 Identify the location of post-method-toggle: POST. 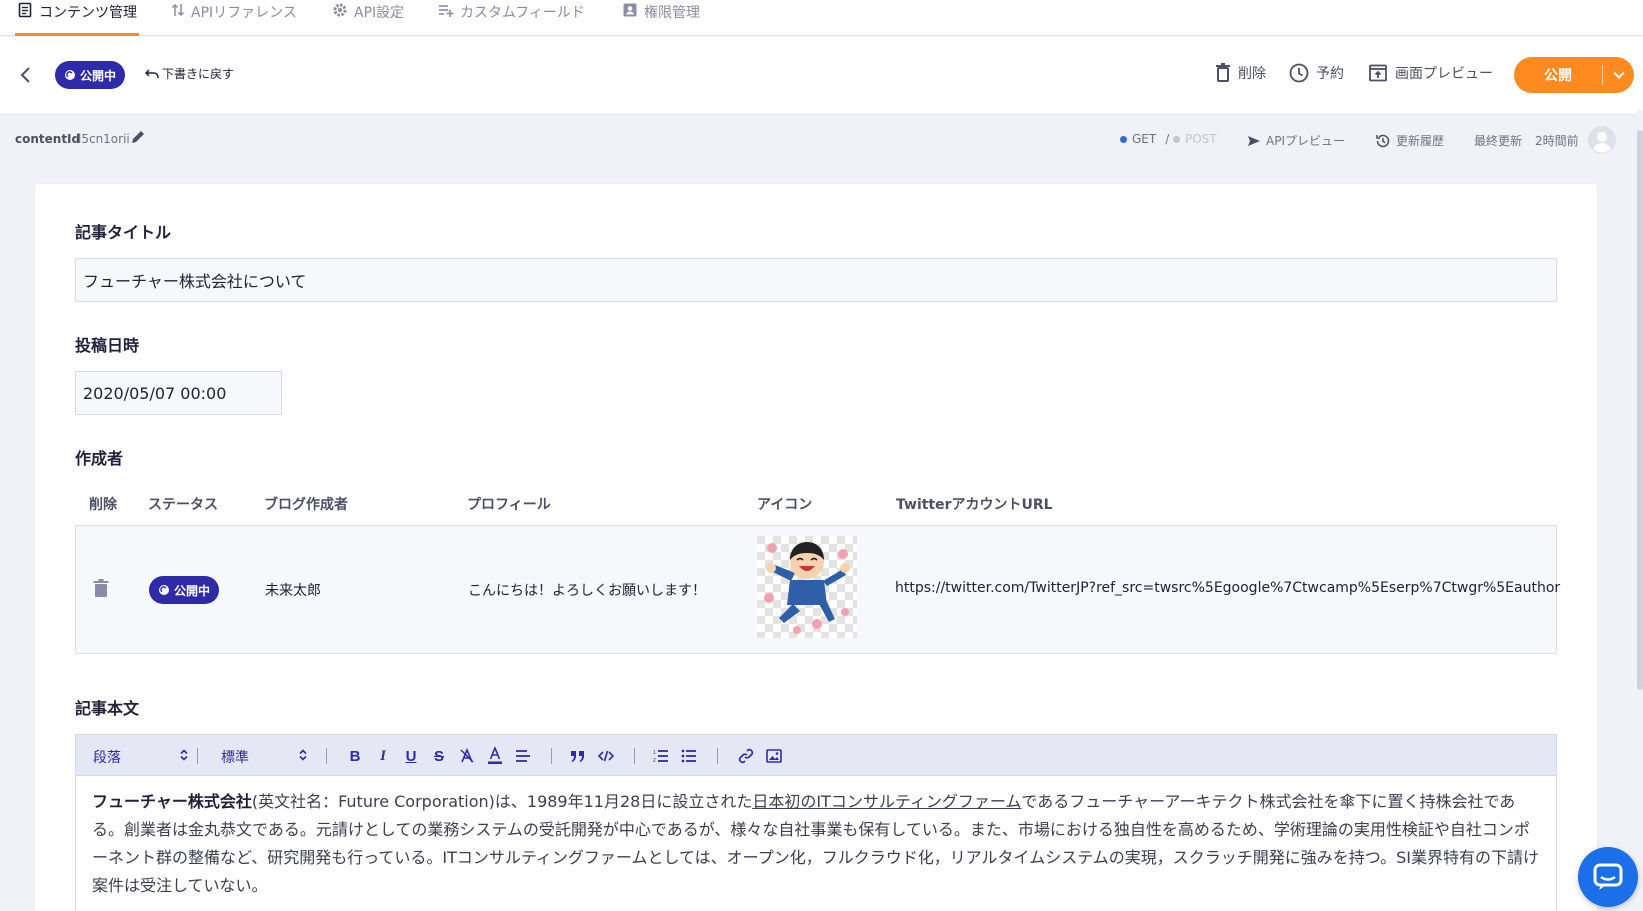
(1195, 139).